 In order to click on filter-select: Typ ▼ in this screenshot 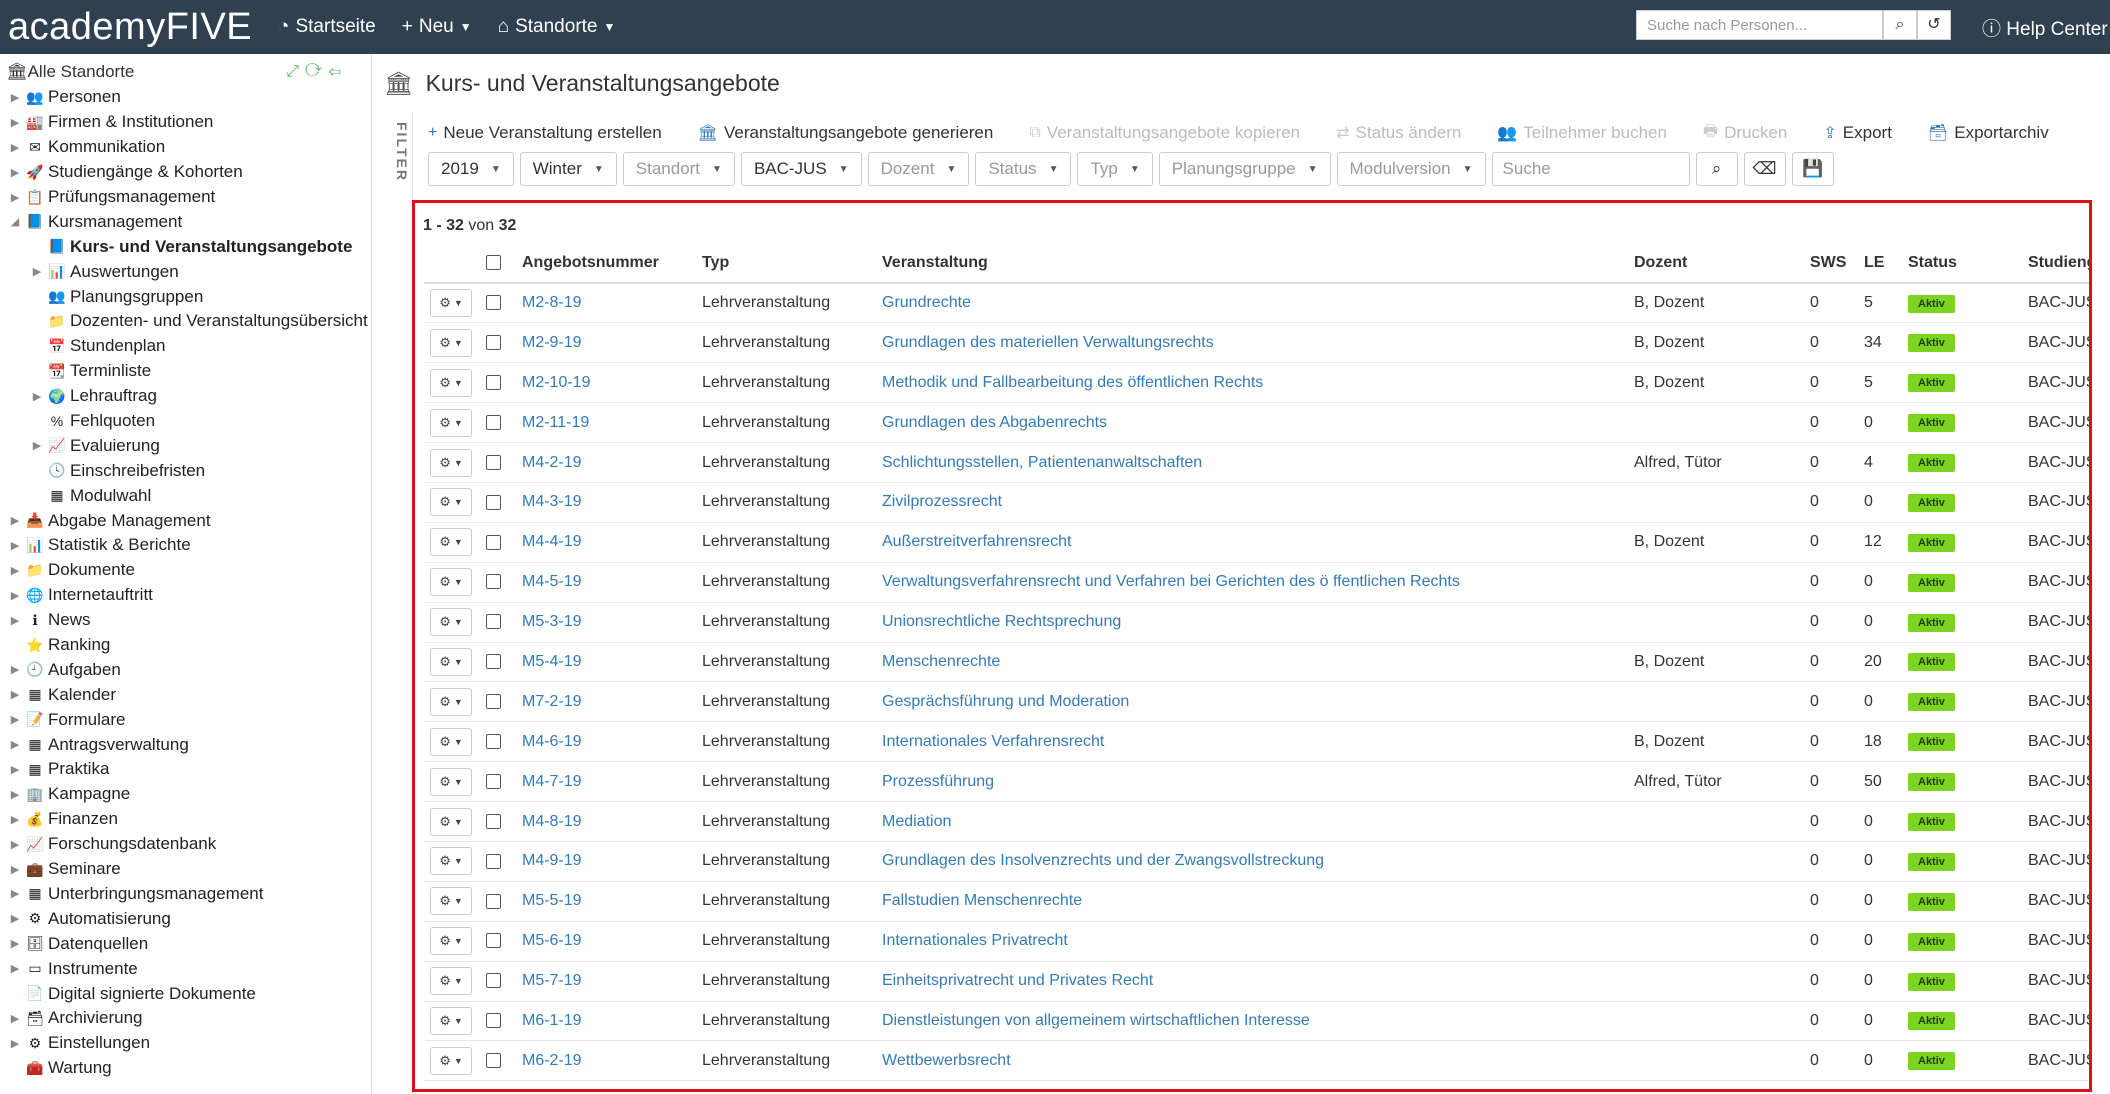, I will do `click(1115, 169)`.